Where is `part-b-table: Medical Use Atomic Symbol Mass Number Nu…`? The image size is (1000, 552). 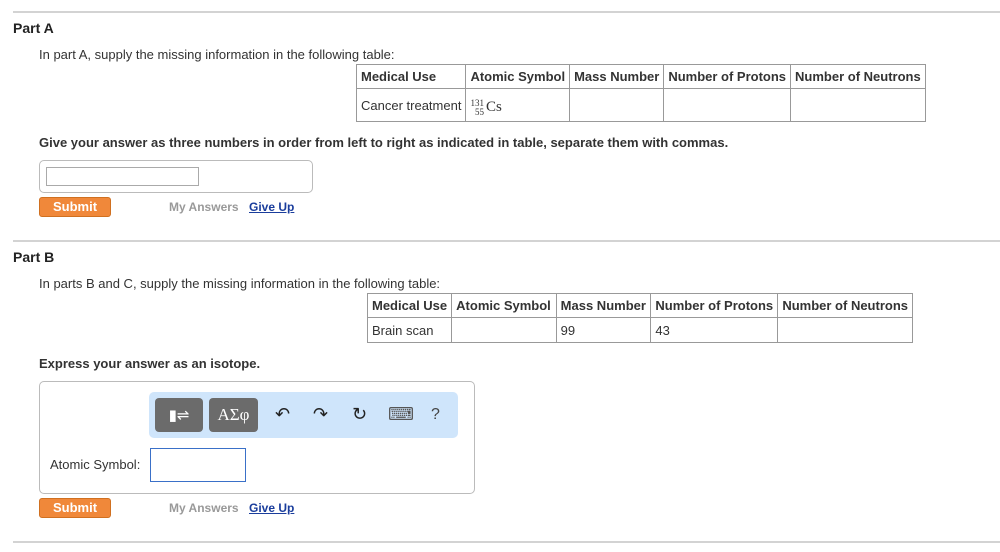
part-b-table: Medical Use Atomic Symbol Mass Number Nu… is located at coordinates (639, 318).